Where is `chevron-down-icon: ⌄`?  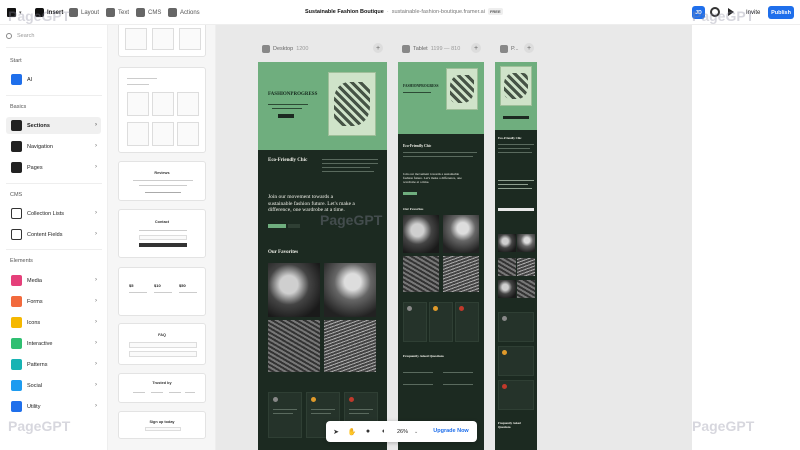
chevron-down-icon: ⌄ is located at coordinates (416, 432).